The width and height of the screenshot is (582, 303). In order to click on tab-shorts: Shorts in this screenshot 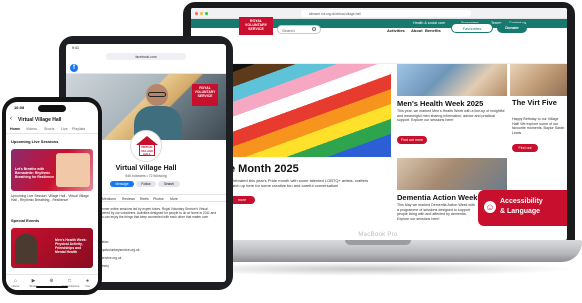, I will do `click(49, 129)`.